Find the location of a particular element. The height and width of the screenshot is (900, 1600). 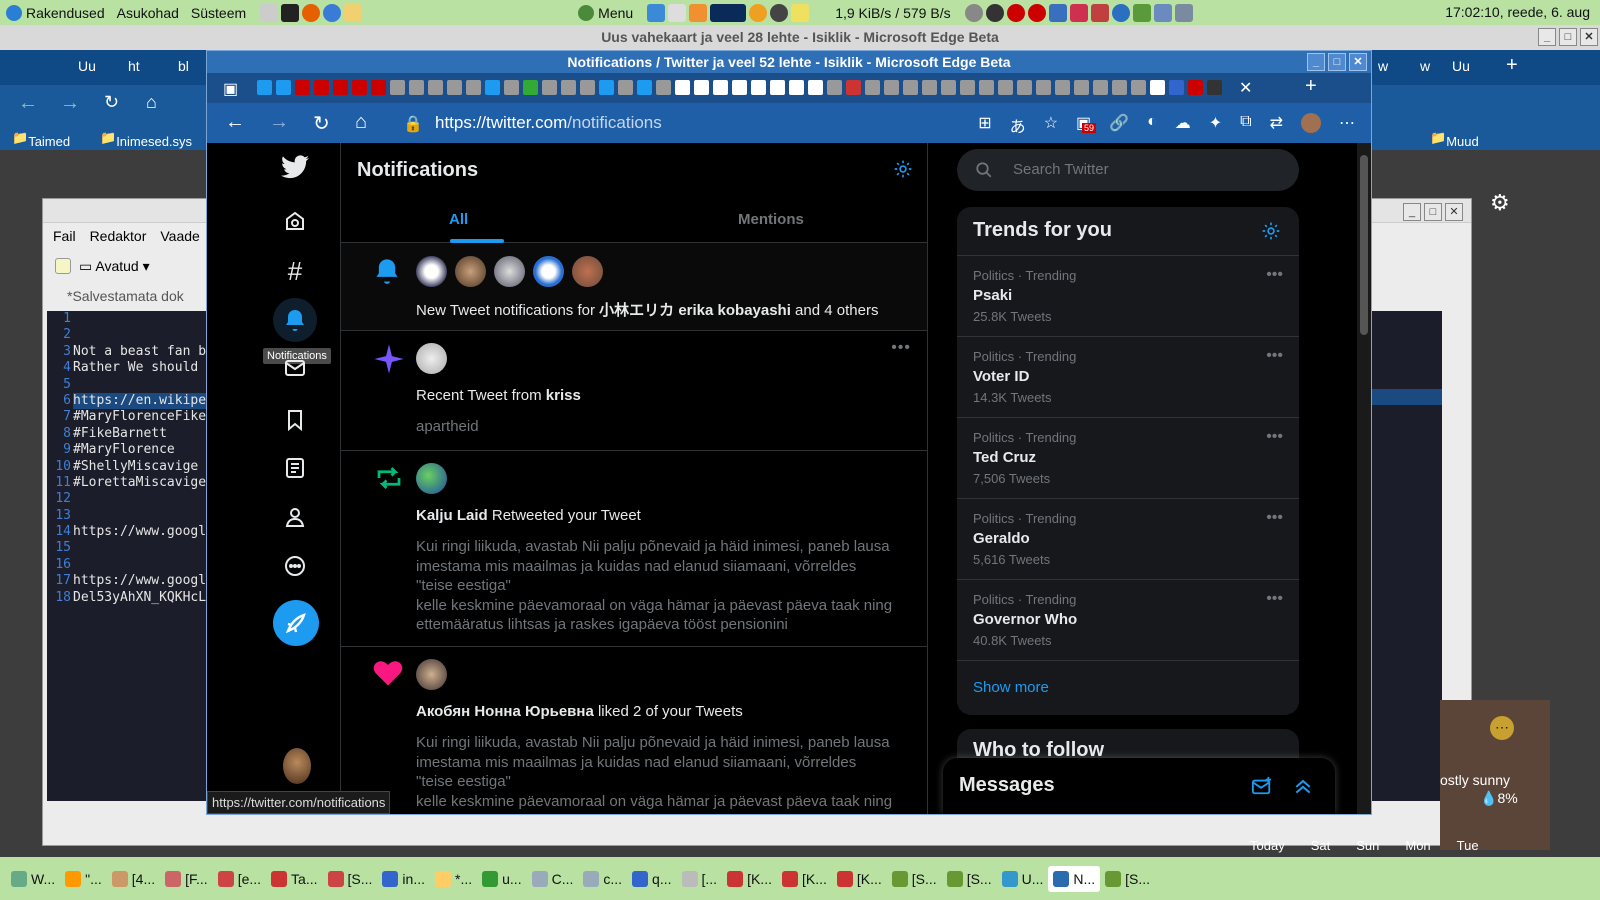

profile-icon is located at coordinates (295, 517).